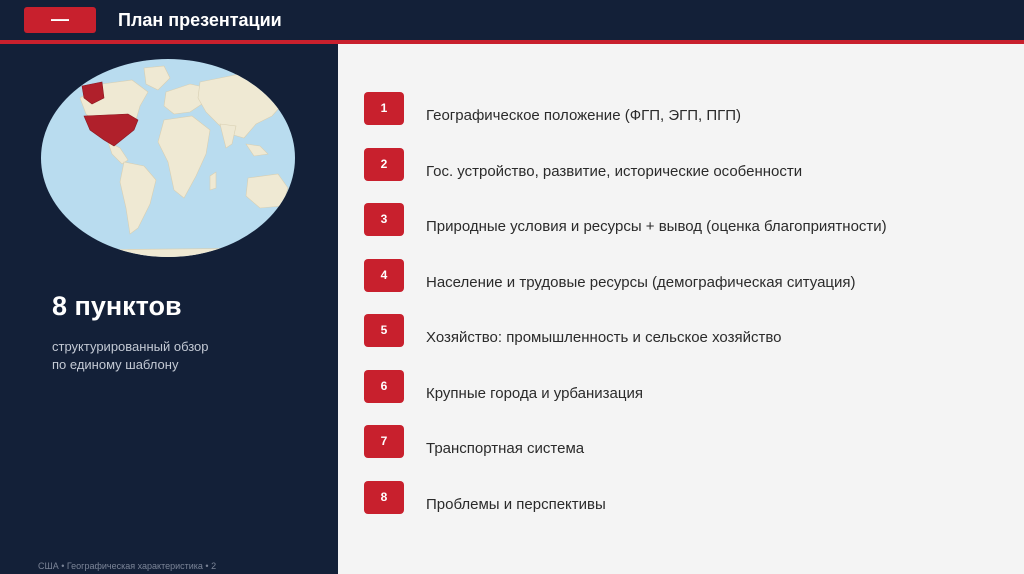 This screenshot has width=1024, height=574. Describe the element at coordinates (384, 386) in the screenshot. I see `item-number-badge: 6` at that location.